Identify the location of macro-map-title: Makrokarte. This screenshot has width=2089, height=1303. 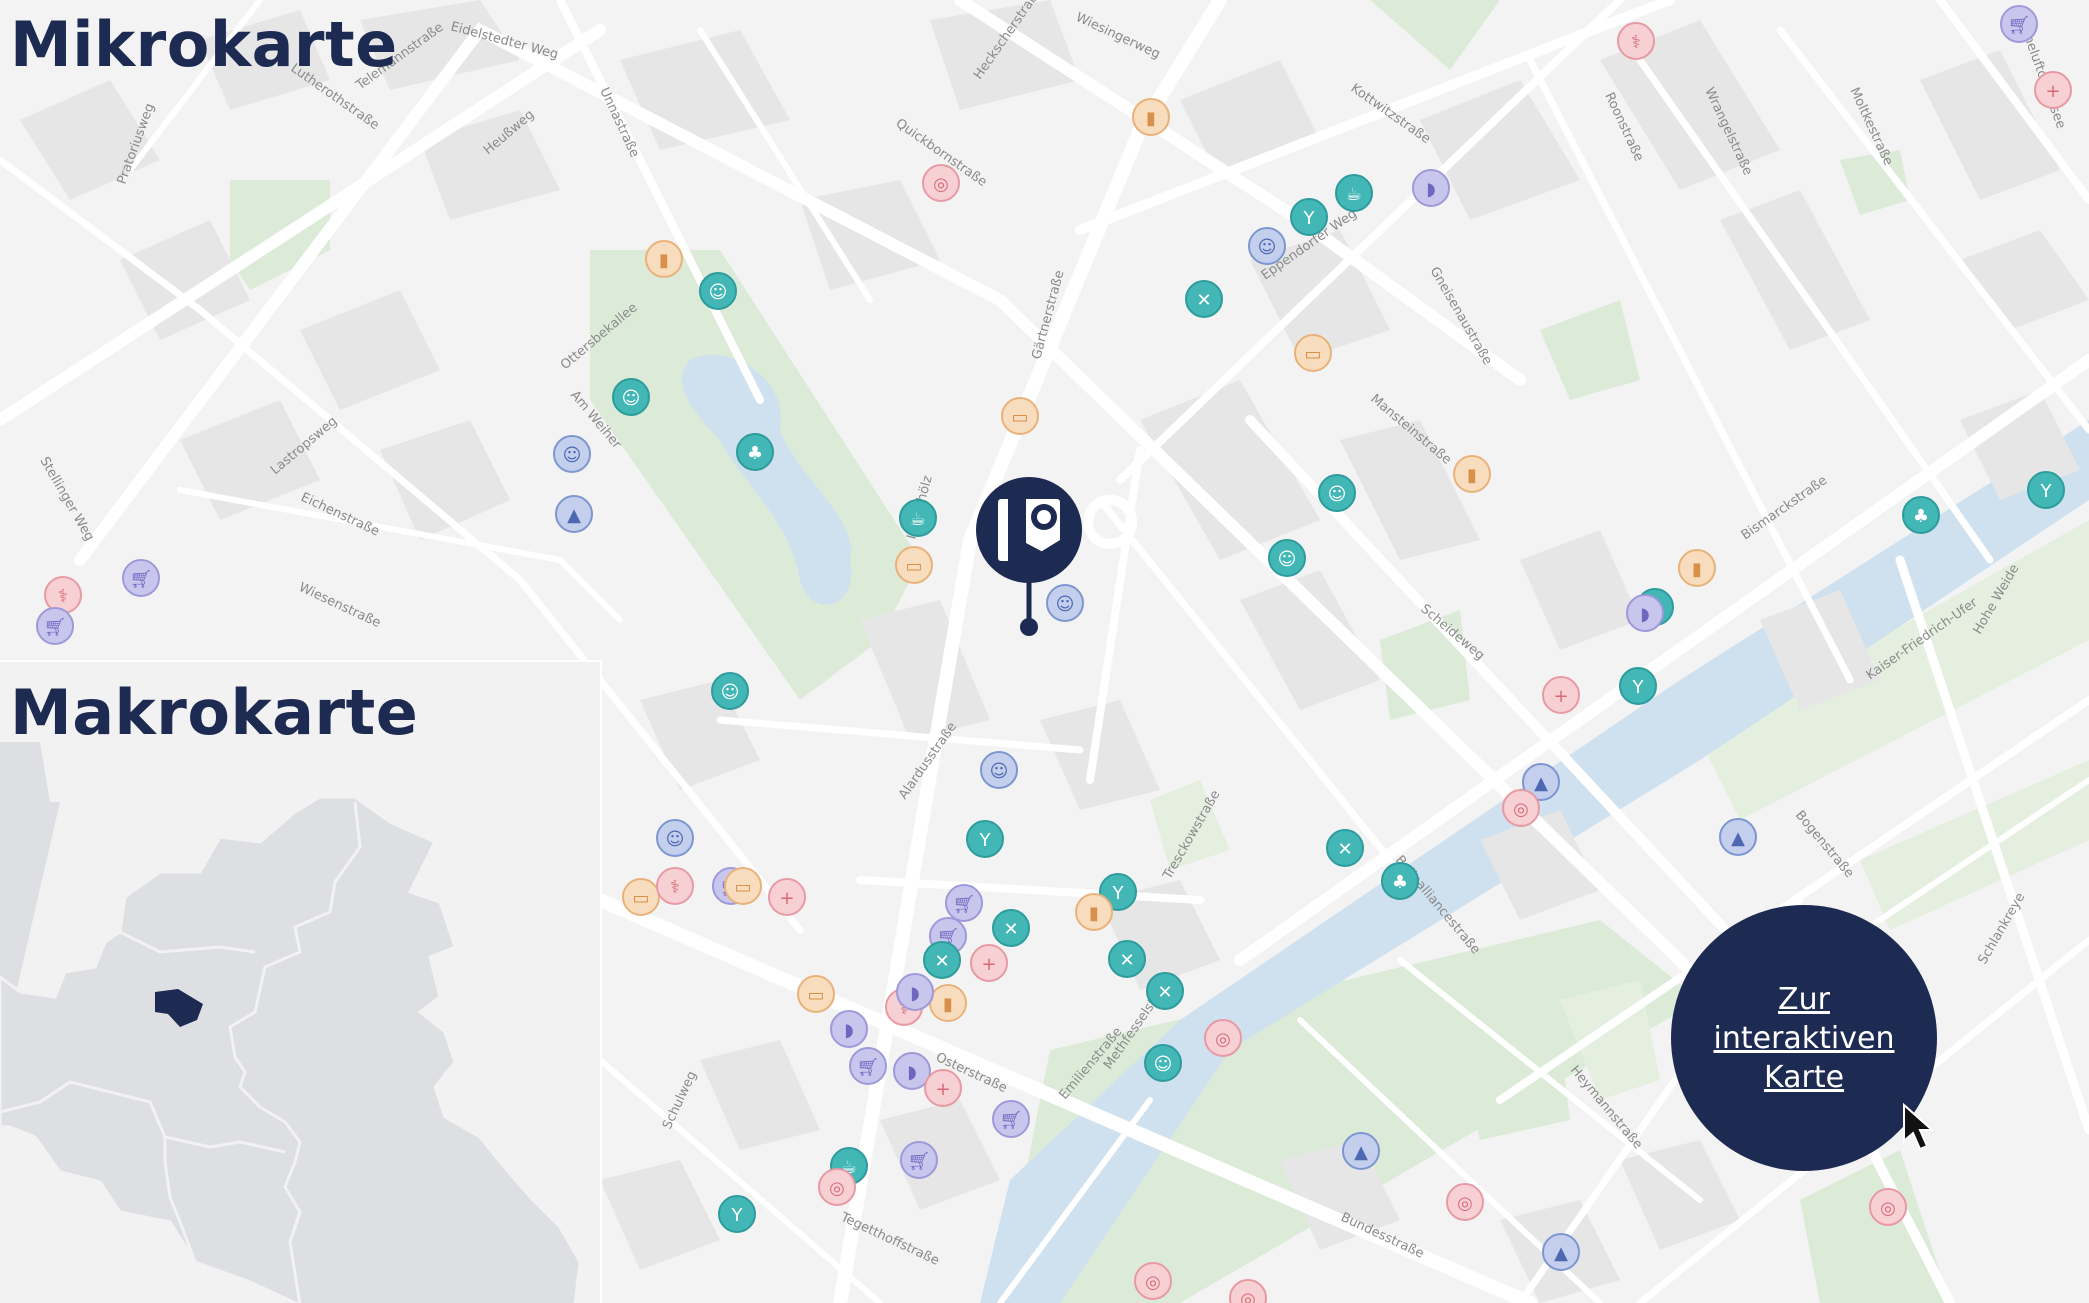
(214, 712).